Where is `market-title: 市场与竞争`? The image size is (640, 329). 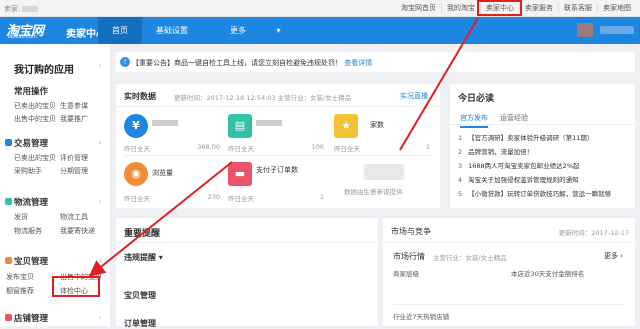 market-title: 市场与竞争 is located at coordinates (411, 231).